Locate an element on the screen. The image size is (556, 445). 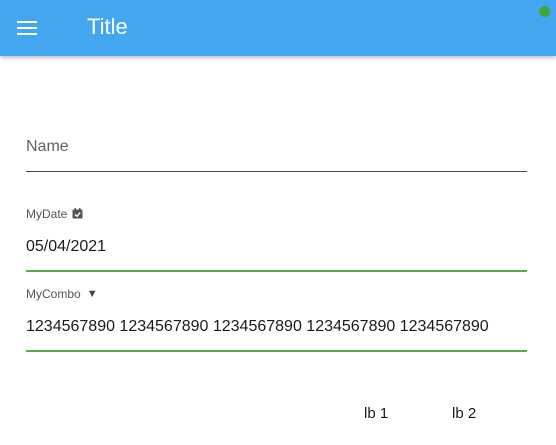
menu-button is located at coordinates (28, 28).